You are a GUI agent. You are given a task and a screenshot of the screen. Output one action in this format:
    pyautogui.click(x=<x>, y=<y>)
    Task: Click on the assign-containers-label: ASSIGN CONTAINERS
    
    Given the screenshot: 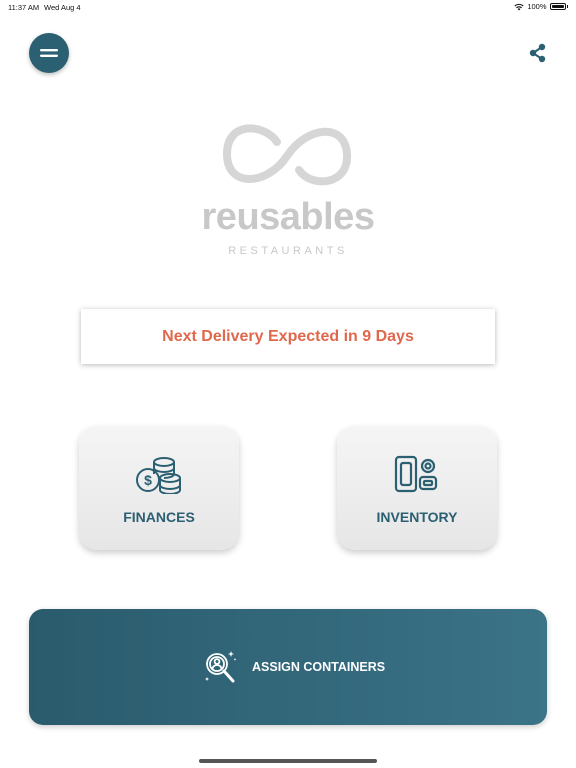 What is the action you would take?
    pyautogui.click(x=319, y=667)
    